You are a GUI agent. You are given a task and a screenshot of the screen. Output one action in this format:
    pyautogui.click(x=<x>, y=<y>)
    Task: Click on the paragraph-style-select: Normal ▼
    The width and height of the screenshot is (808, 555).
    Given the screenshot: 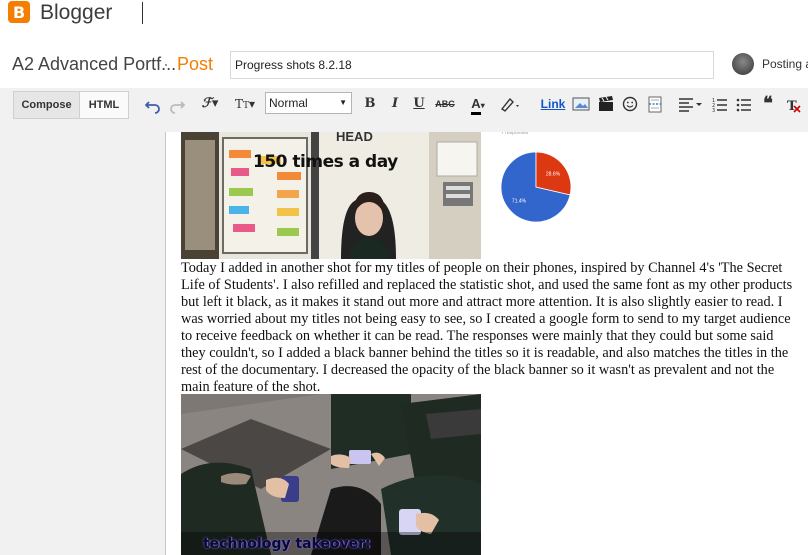 What is the action you would take?
    pyautogui.click(x=308, y=103)
    